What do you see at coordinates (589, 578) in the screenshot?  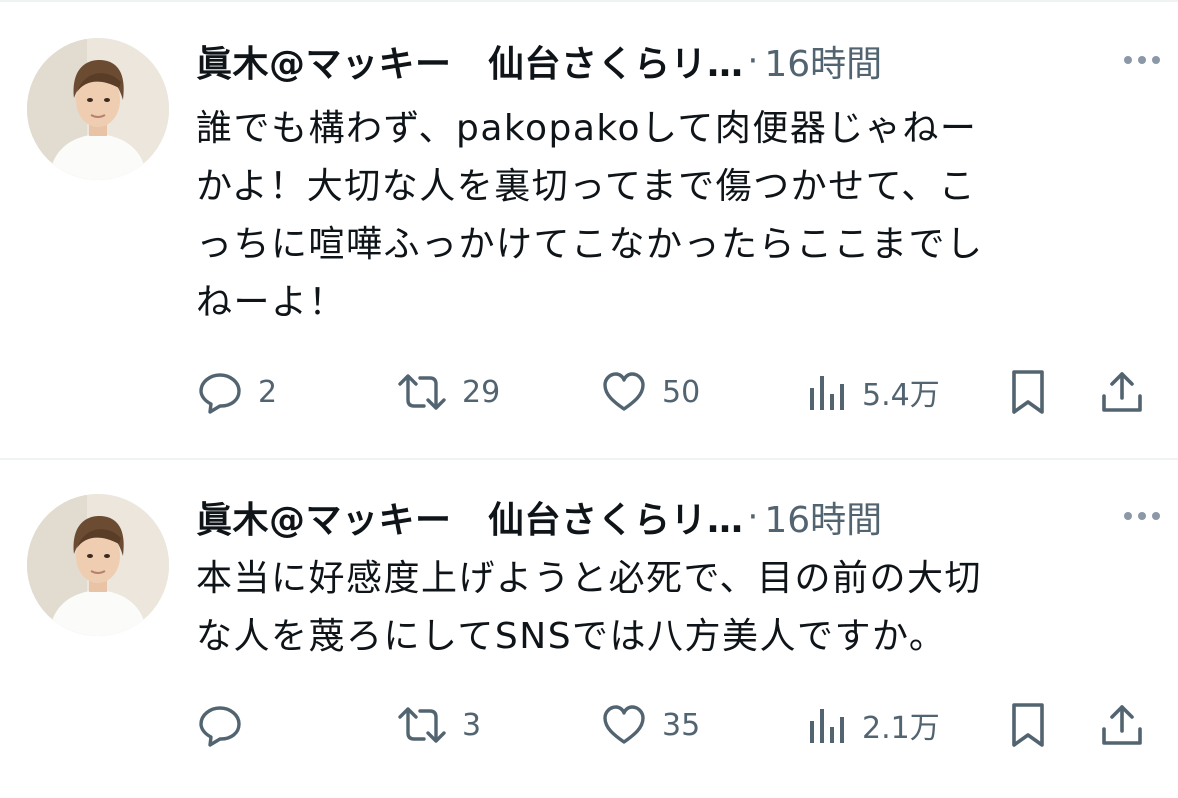 I see `tweet-text-line: 本当に好感度上げようと必死で、目の前の大切` at bounding box center [589, 578].